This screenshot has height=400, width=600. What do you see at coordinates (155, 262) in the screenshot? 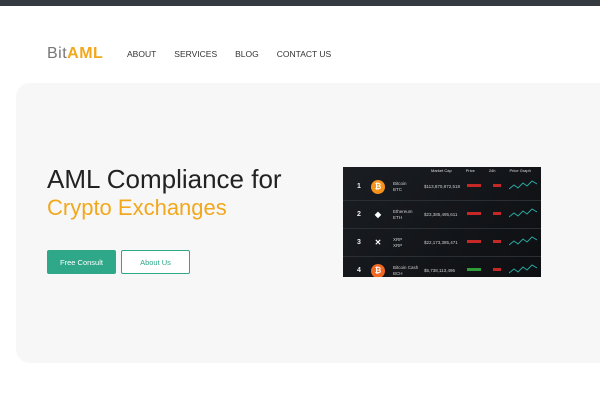
I see `about-us-button: About Us` at bounding box center [155, 262].